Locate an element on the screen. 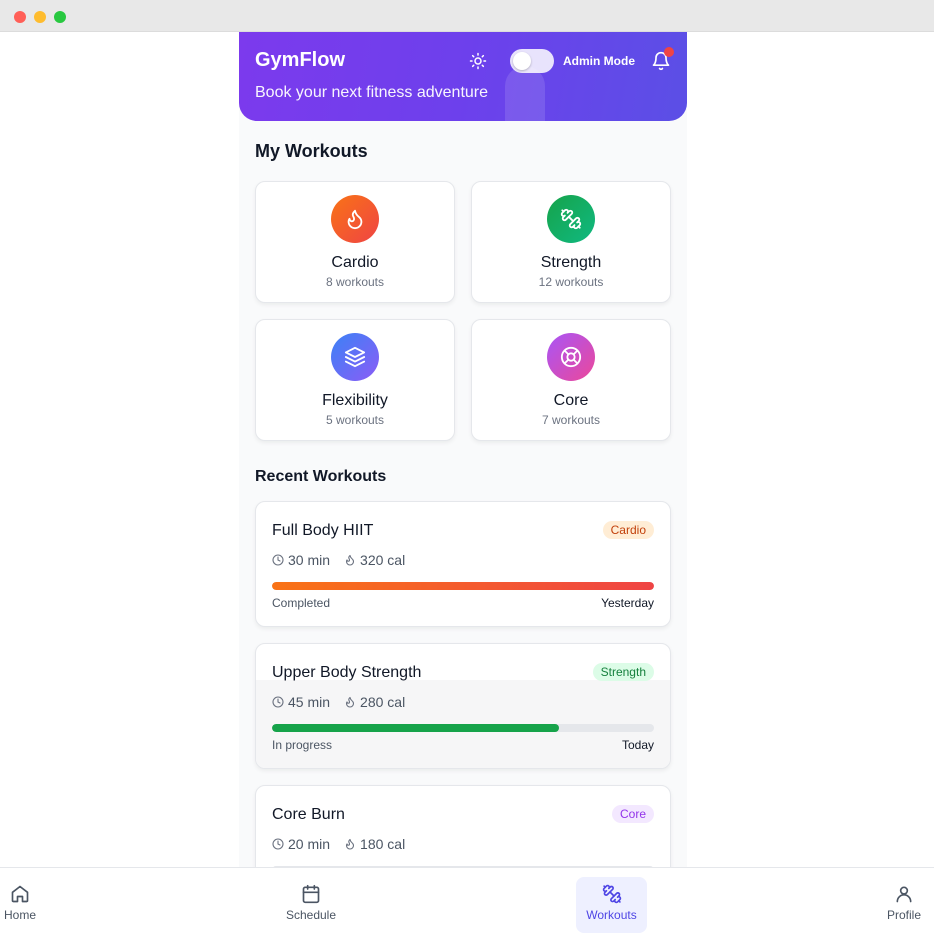 The width and height of the screenshot is (934, 934). category-card-cardio: Cardio 8 workouts is located at coordinates (355, 242).